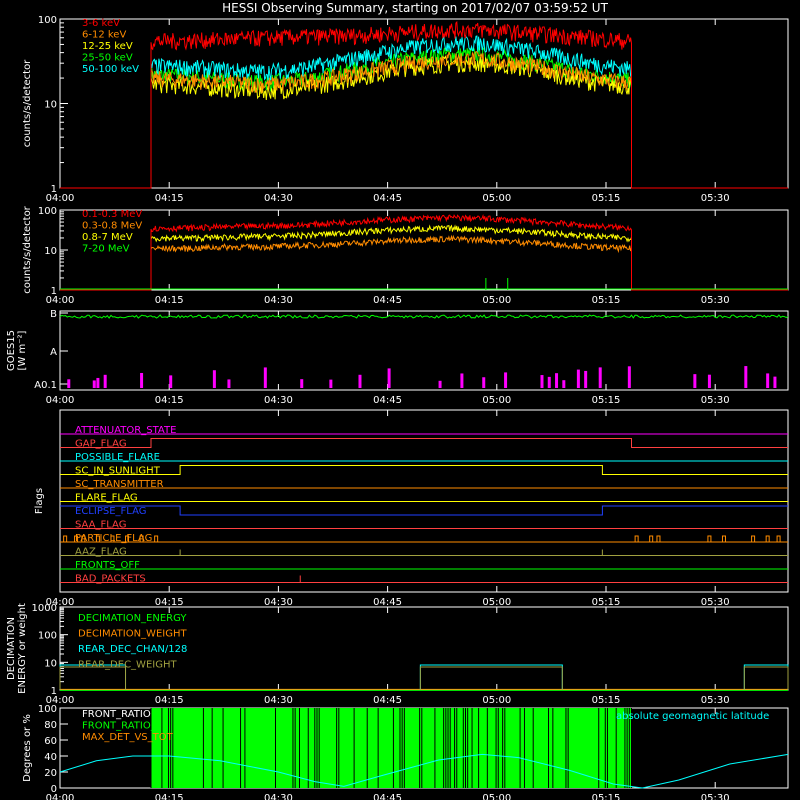  Describe the element at coordinates (54, 789) in the screenshot. I see `y-tick-label: 0` at that location.